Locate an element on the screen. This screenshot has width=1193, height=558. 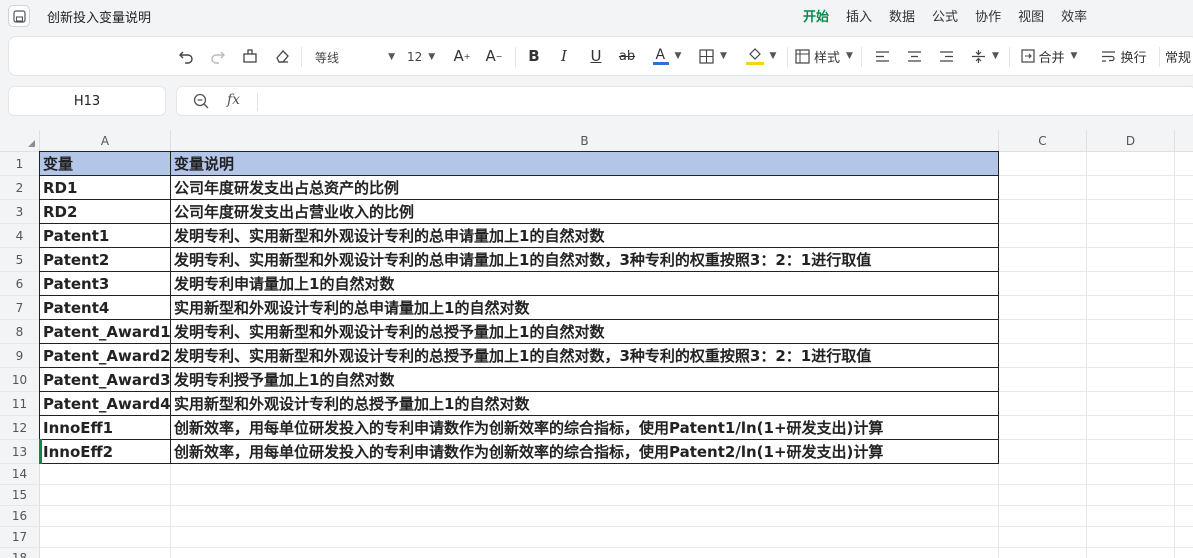
cell-a2: RD1 is located at coordinates (105, 187).